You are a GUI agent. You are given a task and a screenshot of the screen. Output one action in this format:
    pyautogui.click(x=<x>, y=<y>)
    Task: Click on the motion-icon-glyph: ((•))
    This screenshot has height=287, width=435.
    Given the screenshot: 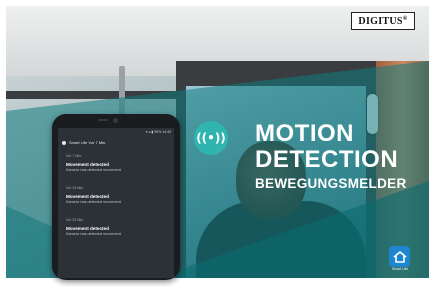 What is the action you would take?
    pyautogui.click(x=211, y=138)
    